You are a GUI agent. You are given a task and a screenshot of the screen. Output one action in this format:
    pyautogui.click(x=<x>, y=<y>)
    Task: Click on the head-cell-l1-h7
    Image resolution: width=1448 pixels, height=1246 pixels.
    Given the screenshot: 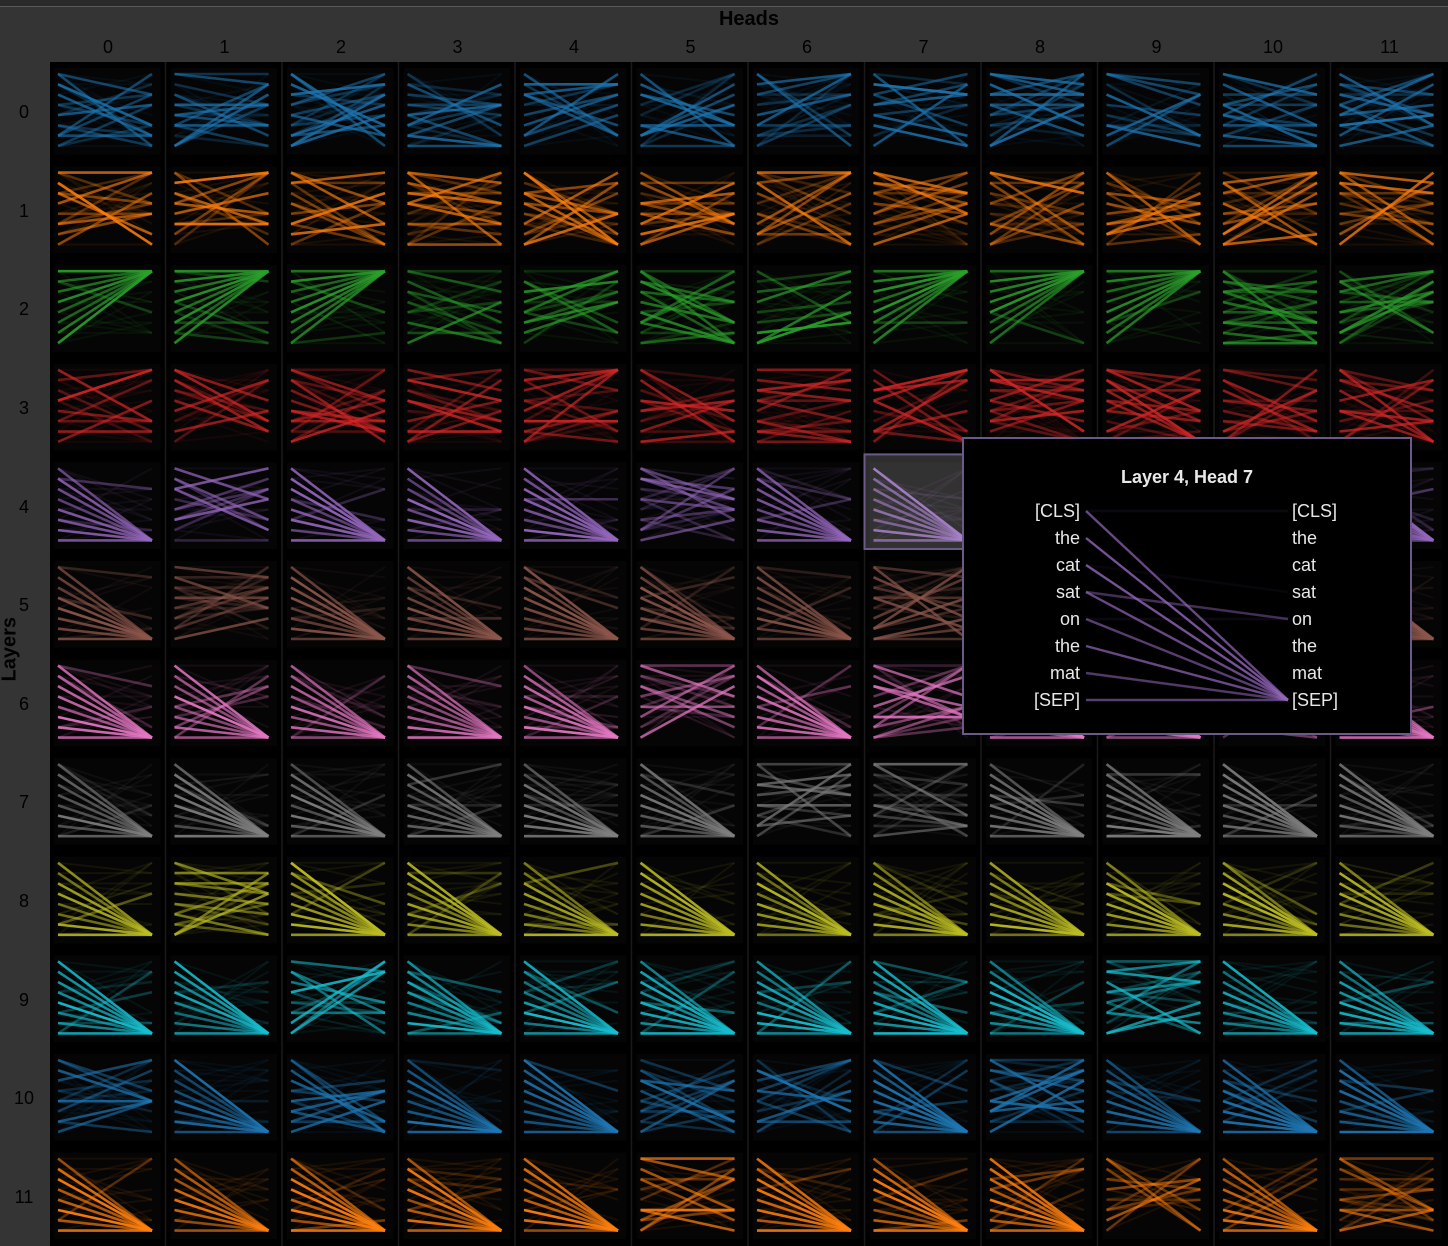 What is the action you would take?
    pyautogui.click(x=923, y=210)
    